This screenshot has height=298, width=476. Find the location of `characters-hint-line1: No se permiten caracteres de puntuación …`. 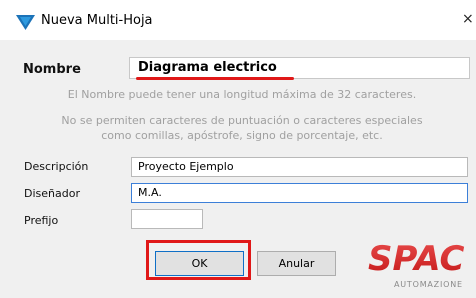

characters-hint-line1: No se permiten caracteres de puntuación … is located at coordinates (242, 120).